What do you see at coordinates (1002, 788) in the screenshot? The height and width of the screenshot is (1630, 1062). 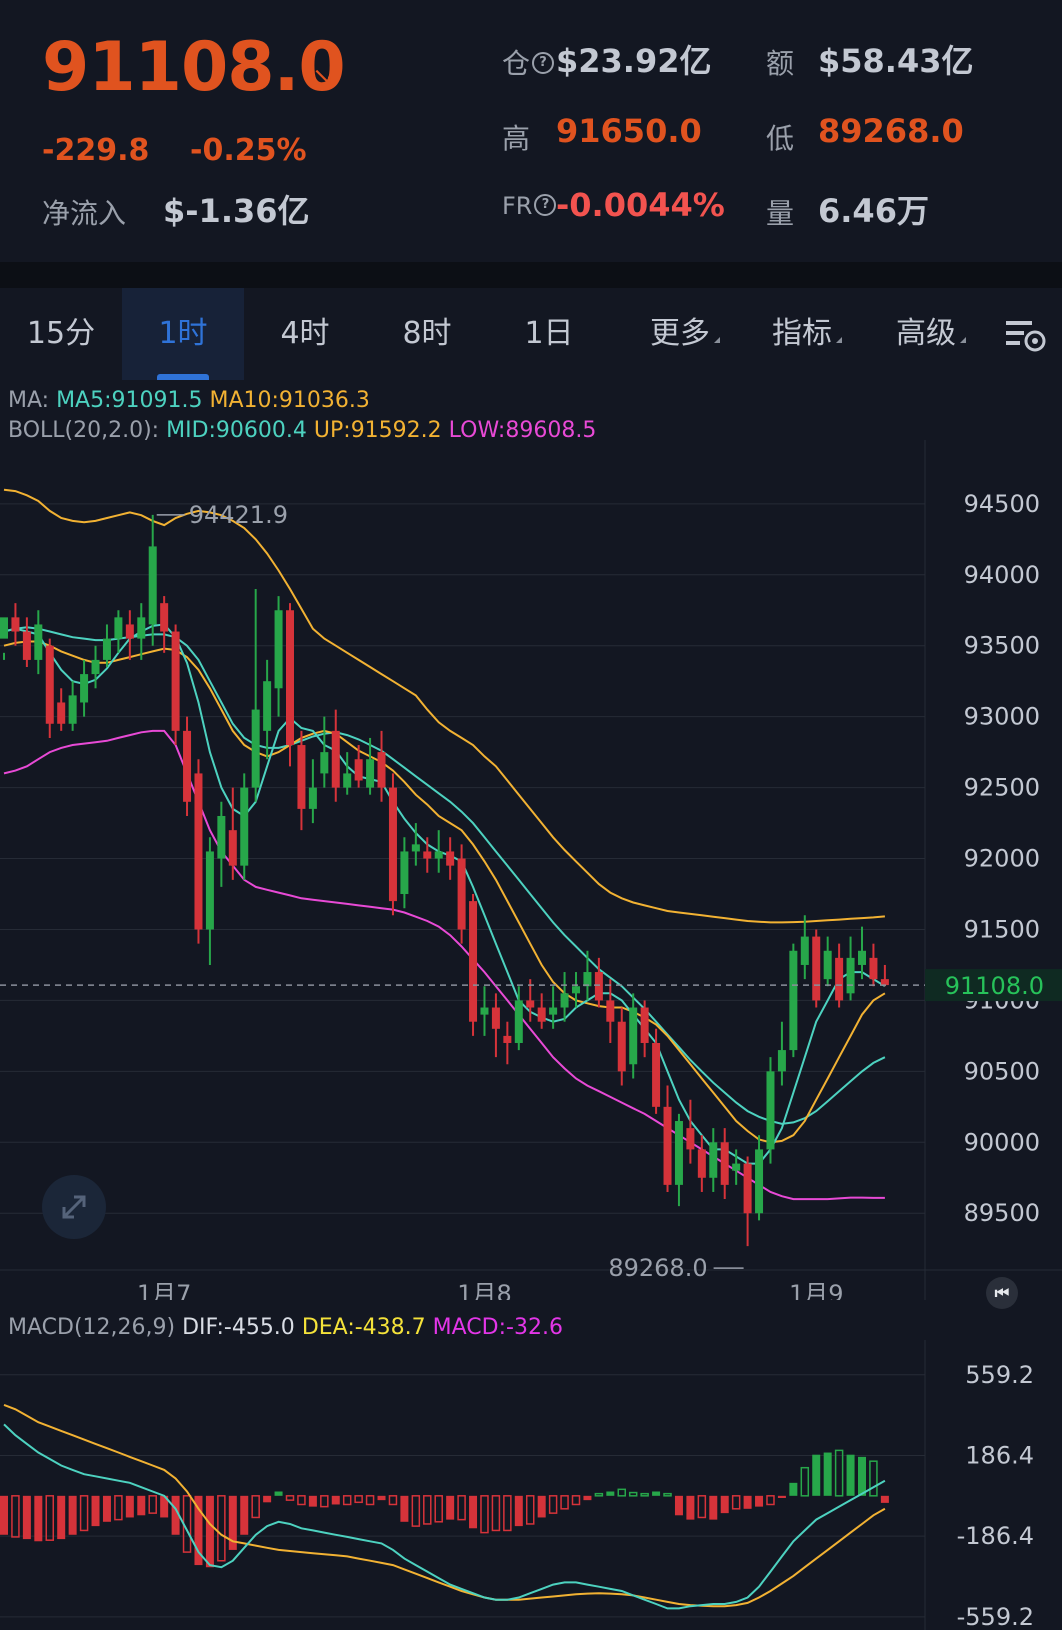 I see `y-tick-label: 92500` at bounding box center [1002, 788].